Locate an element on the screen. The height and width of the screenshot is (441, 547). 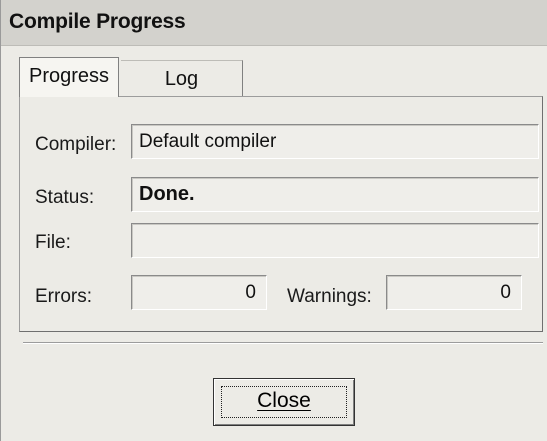
close-button: Close is located at coordinates (284, 402).